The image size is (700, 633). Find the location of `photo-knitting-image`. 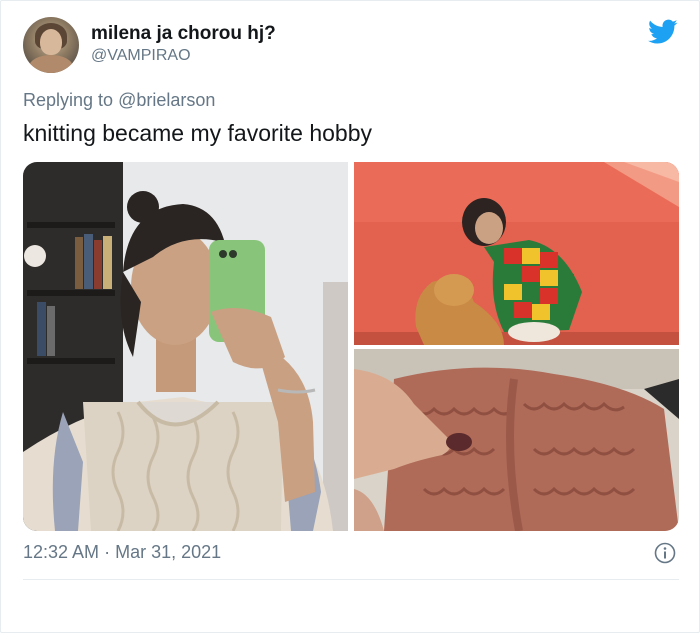

photo-knitting-image is located at coordinates (516, 440).